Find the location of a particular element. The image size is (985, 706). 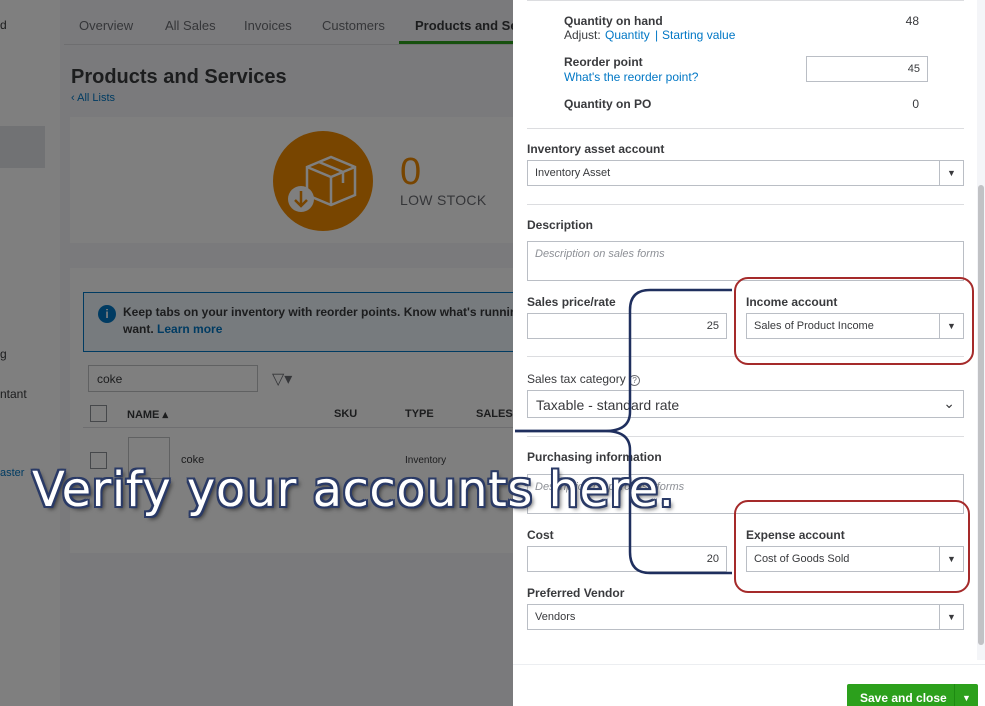

reorder-point-input: 45 is located at coordinates (867, 69).